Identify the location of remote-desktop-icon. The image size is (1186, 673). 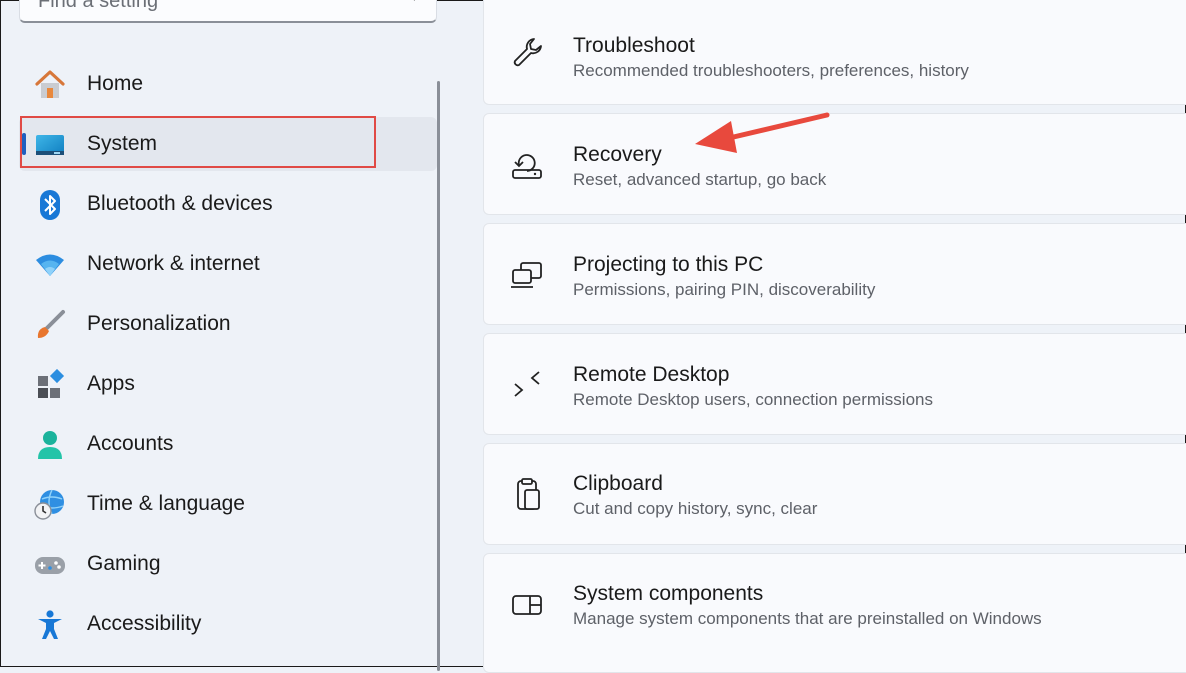
(527, 384).